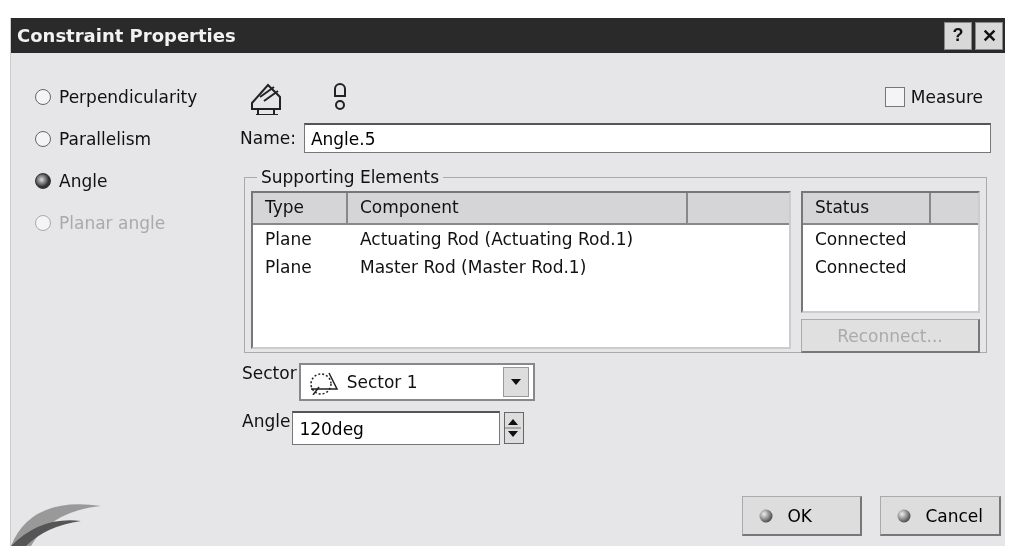  What do you see at coordinates (268, 138) in the screenshot?
I see `field-label: Name:` at bounding box center [268, 138].